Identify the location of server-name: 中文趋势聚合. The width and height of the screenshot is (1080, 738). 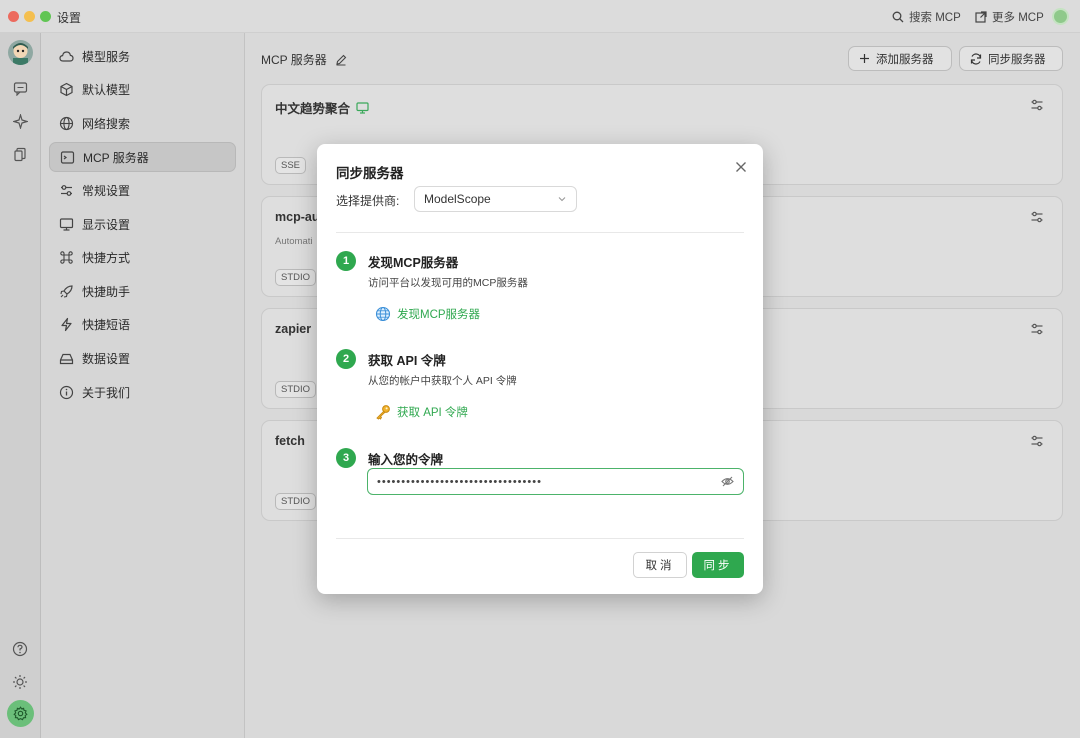
(313, 109).